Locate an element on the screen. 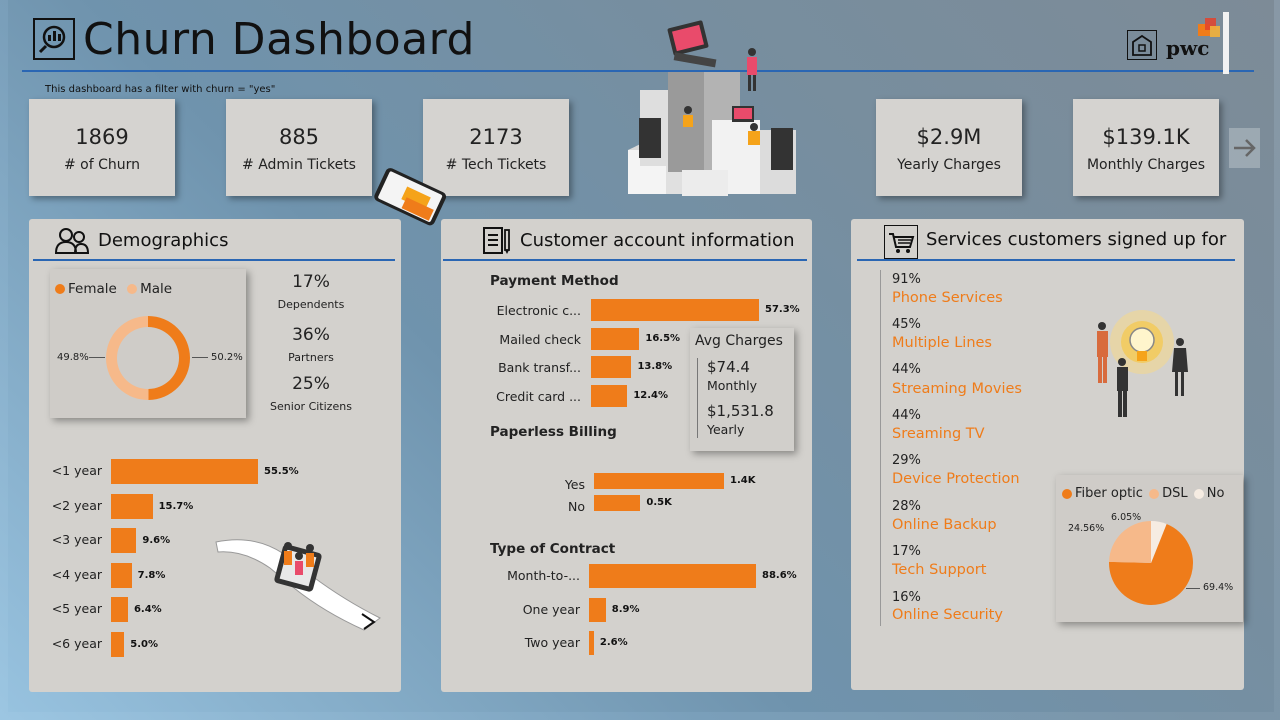 Image resolution: width=1280 pixels, height=720 pixels. stat-value: 17% is located at coordinates (311, 282).